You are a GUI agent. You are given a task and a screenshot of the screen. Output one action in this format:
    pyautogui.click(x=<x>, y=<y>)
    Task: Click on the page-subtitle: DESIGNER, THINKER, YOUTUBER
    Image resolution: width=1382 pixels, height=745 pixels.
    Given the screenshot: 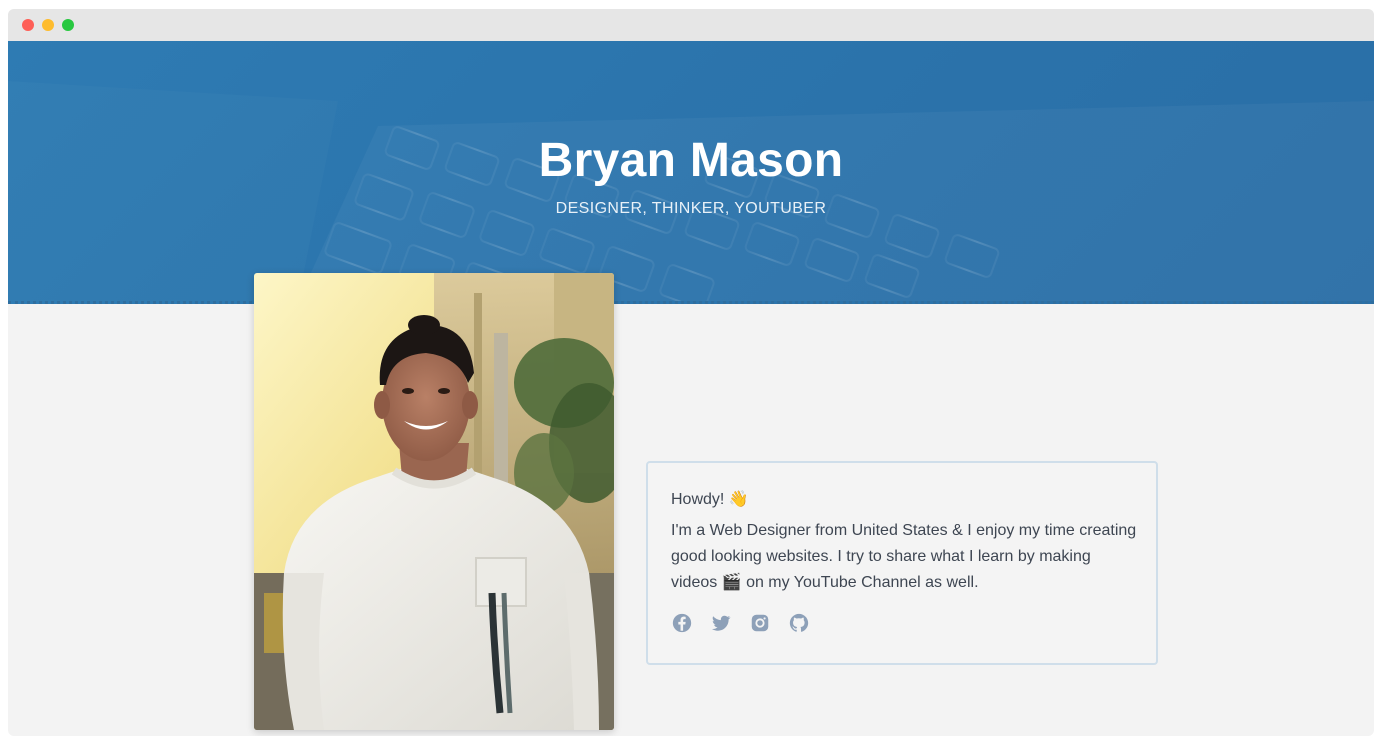 What is the action you would take?
    pyautogui.click(x=691, y=208)
    